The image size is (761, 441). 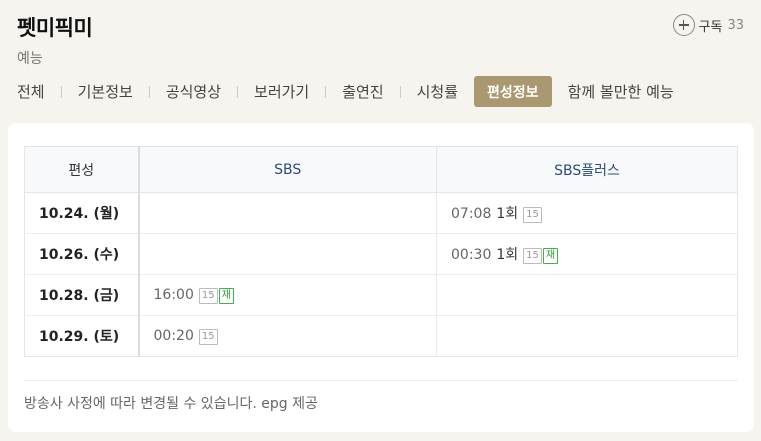 I want to click on air-time: 00:30, so click(x=471, y=255).